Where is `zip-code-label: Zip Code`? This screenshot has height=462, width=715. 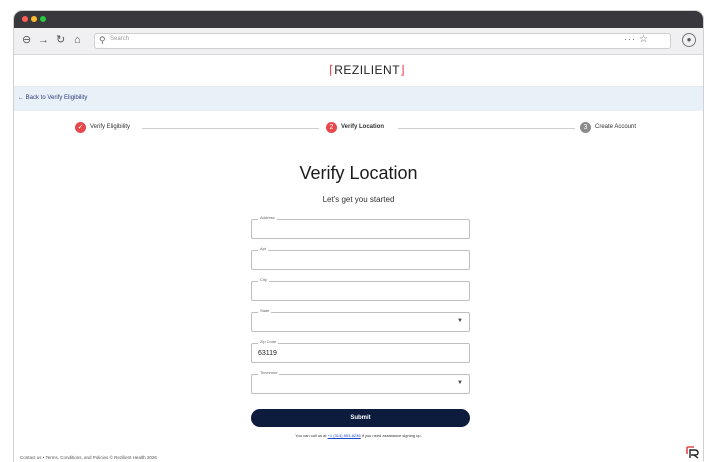
zip-code-label: Zip Code is located at coordinates (268, 342).